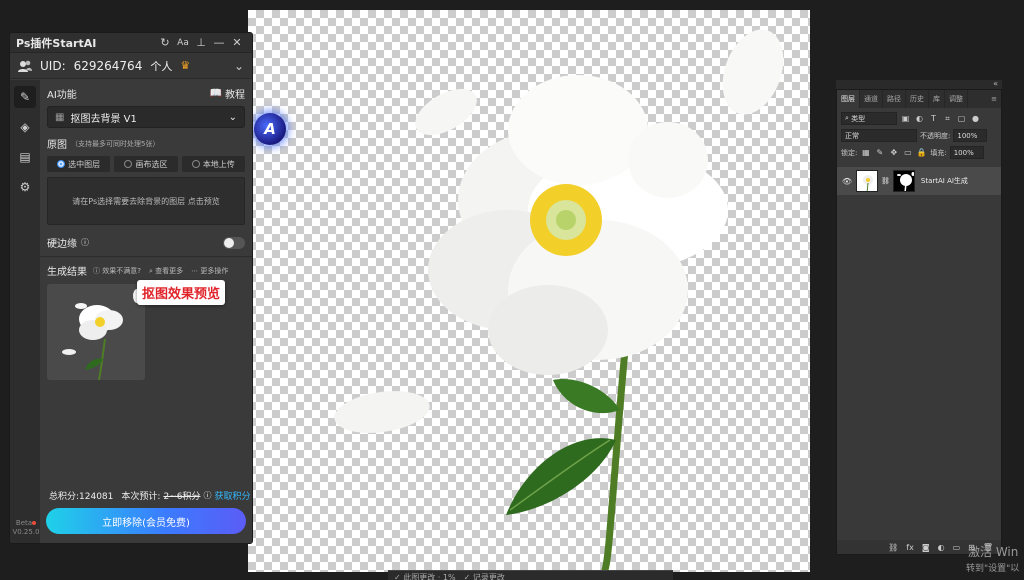 The width and height of the screenshot is (1024, 580). I want to click on tab-history: 历史, so click(917, 99).